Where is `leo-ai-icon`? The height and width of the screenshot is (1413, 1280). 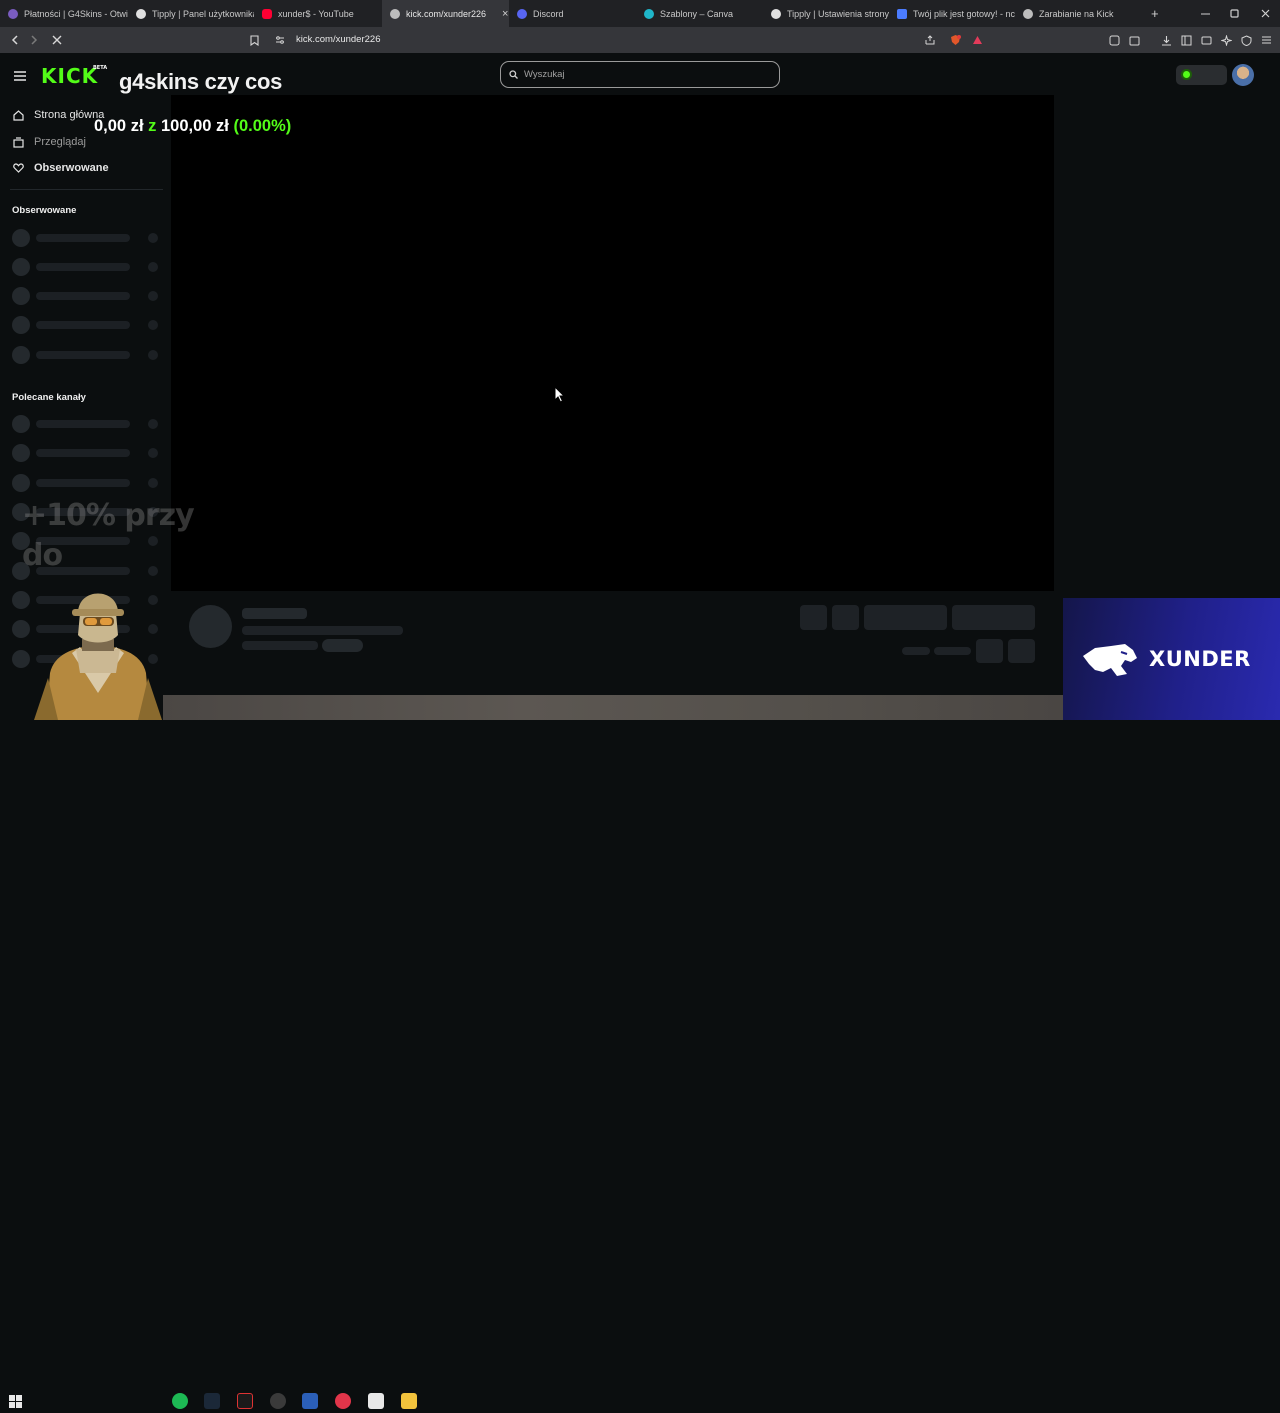 leo-ai-icon is located at coordinates (1226, 40).